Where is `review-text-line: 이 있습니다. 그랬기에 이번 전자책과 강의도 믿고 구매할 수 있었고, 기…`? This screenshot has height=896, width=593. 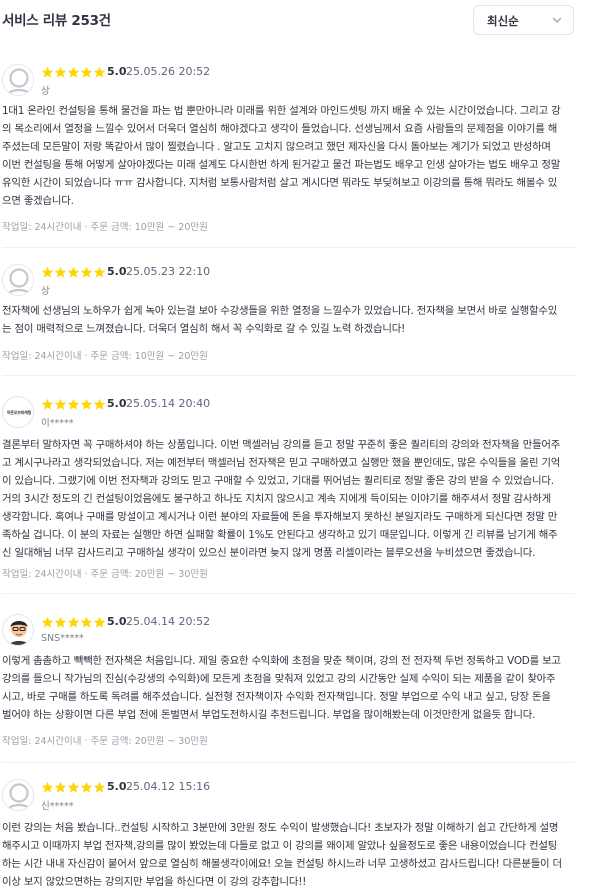 review-text-line: 이 있습니다. 그랬기에 이번 전자책과 강의도 믿고 구매할 수 있었고, 기… is located at coordinates (278, 481).